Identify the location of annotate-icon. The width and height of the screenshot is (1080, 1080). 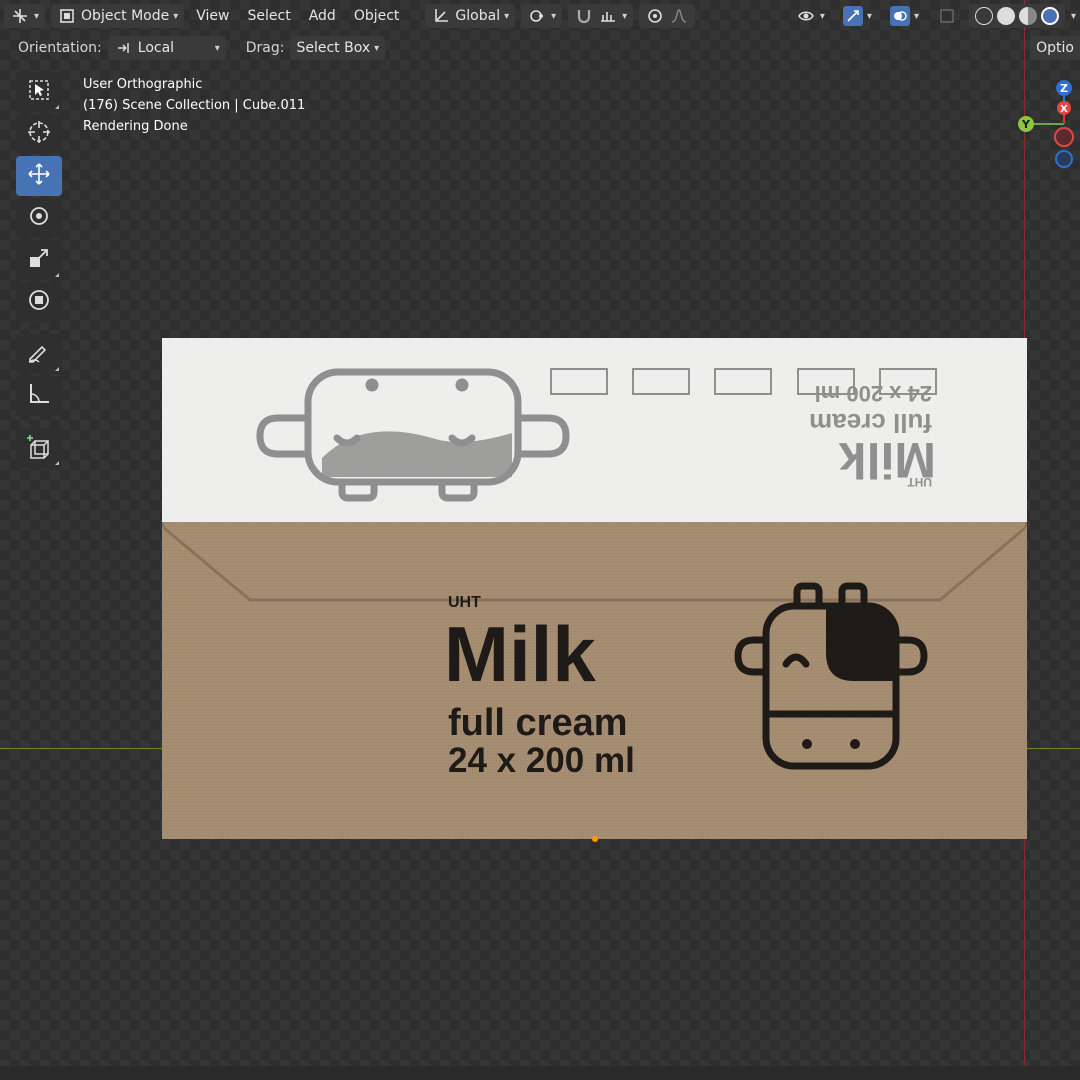
(39, 354).